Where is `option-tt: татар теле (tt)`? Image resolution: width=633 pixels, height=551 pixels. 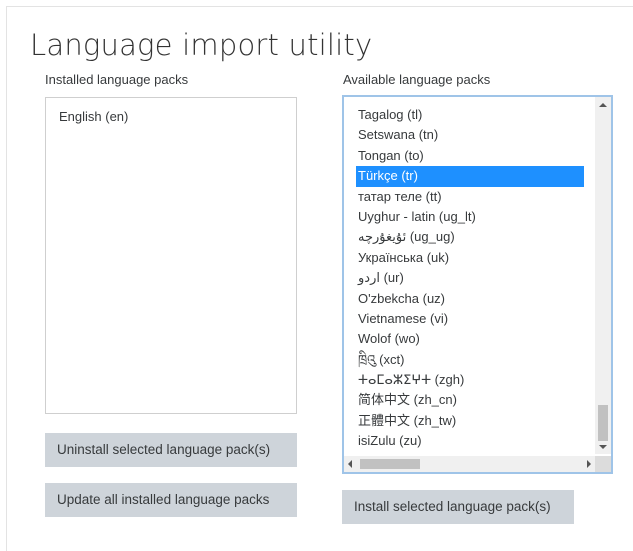 option-tt: татар теле (tt) is located at coordinates (470, 197).